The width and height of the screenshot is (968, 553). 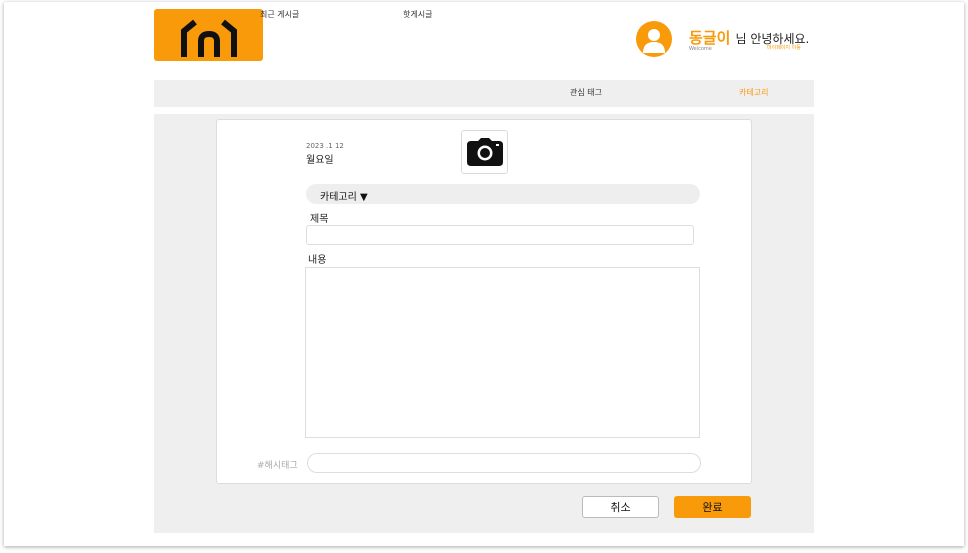 I want to click on done-button: 완료, so click(x=712, y=507).